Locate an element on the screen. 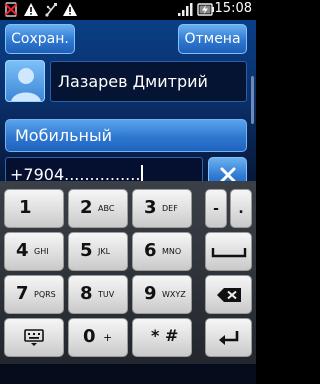 This screenshot has width=320, height=384. backspace-key is located at coordinates (228, 294).